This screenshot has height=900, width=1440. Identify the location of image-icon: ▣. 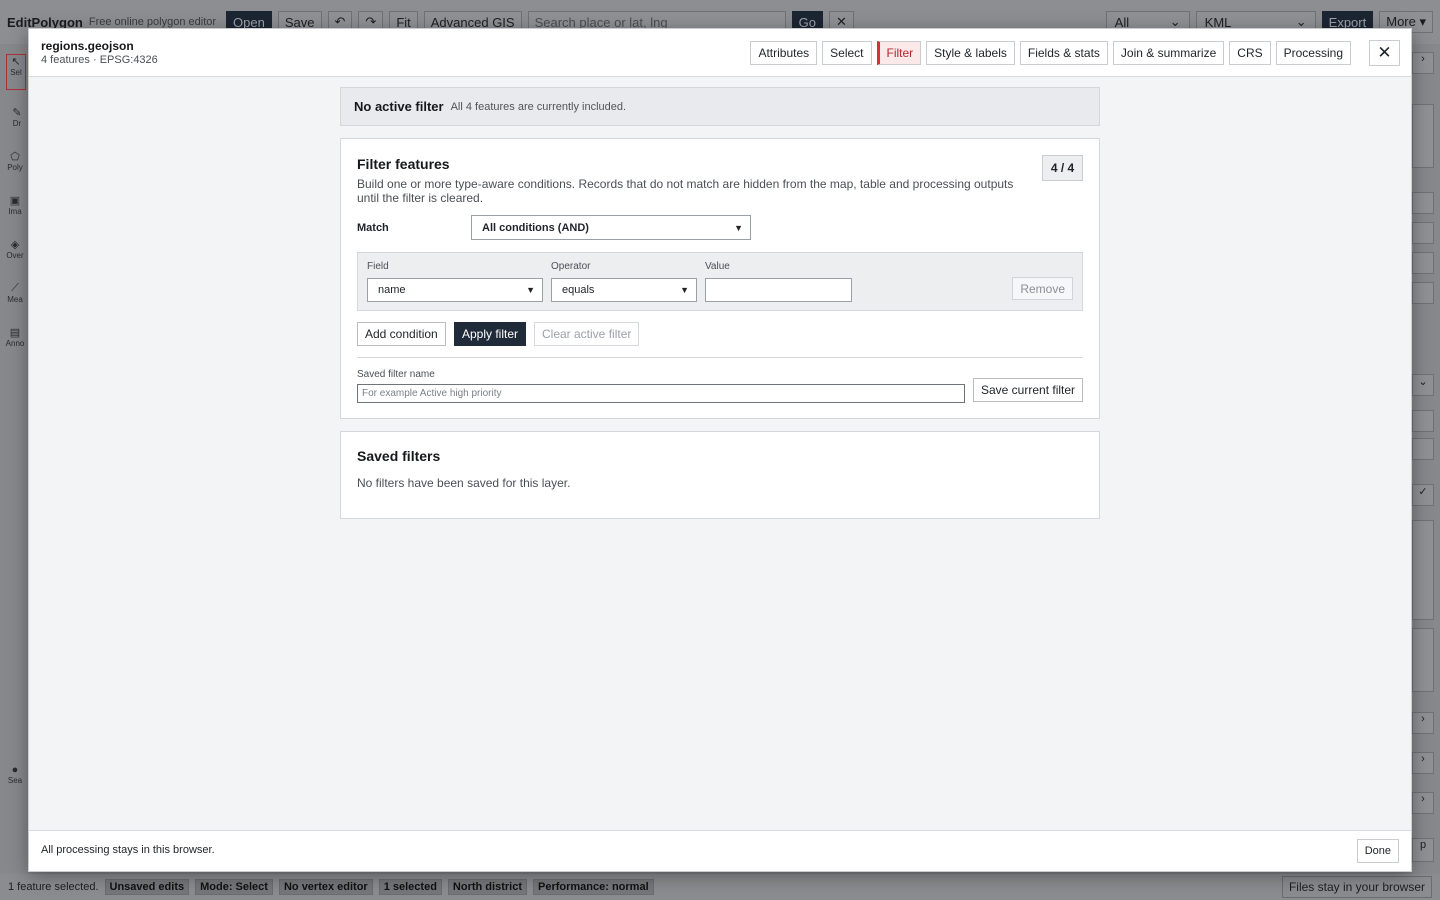
(15, 201).